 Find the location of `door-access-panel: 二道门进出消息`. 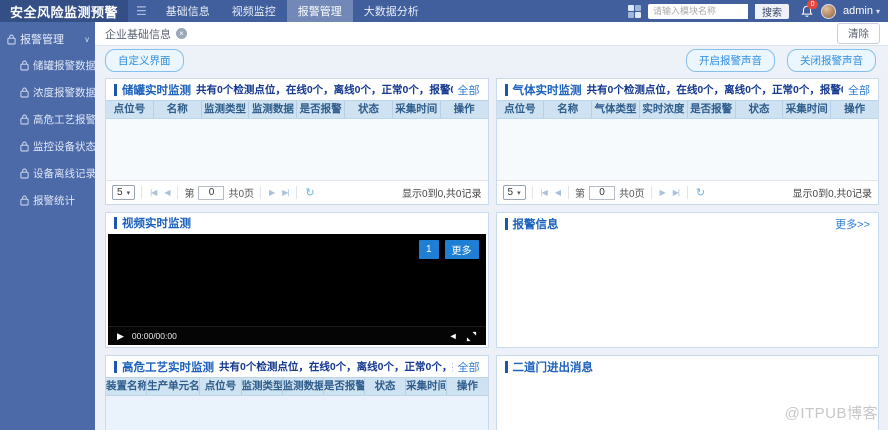

door-access-panel: 二道门进出消息 is located at coordinates (687, 392).